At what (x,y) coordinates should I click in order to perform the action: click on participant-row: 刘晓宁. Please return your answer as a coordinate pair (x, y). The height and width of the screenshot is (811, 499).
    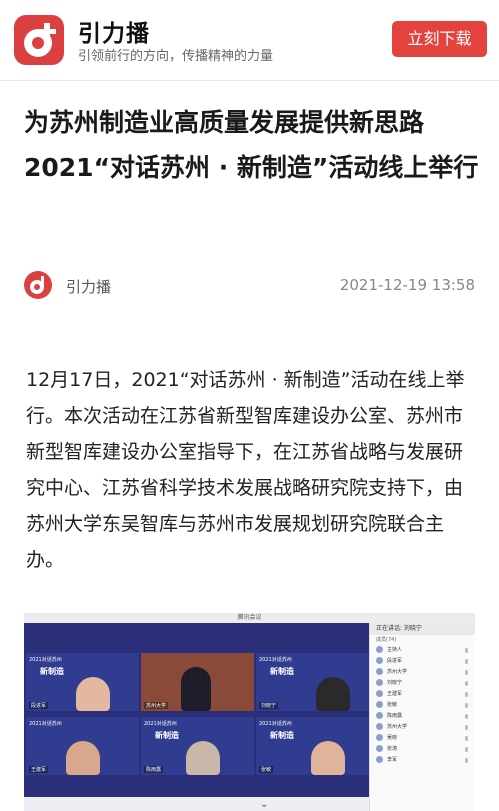
    Looking at the image, I should click on (422, 683).